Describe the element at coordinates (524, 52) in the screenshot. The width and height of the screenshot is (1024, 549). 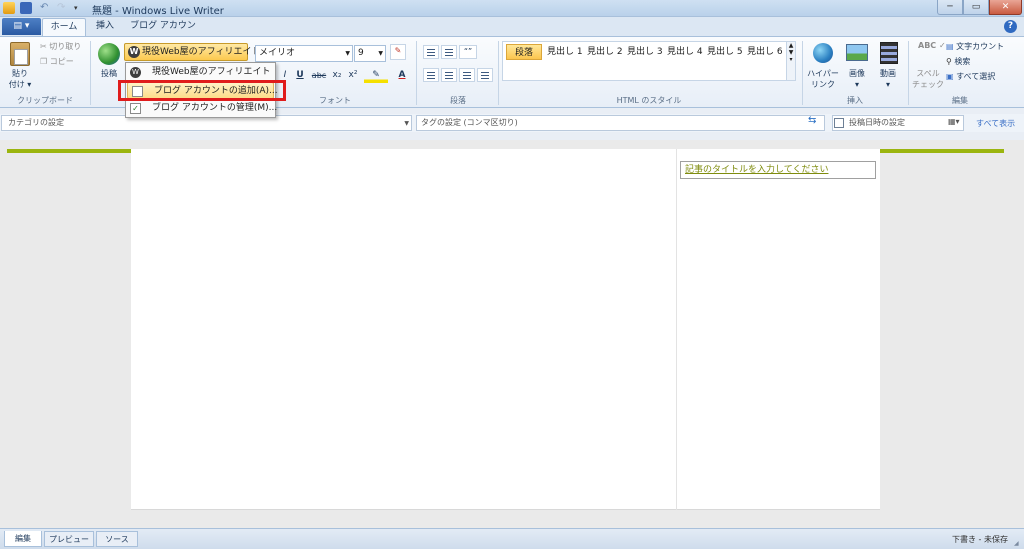
I see `style-paragraph: 段落` at that location.